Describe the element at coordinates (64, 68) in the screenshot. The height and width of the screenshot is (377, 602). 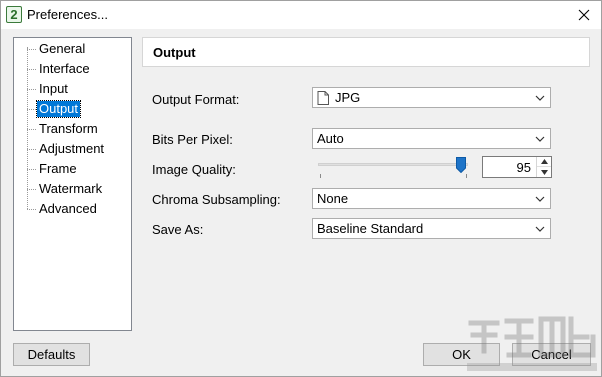
I see `nav-item-label: Interface` at that location.